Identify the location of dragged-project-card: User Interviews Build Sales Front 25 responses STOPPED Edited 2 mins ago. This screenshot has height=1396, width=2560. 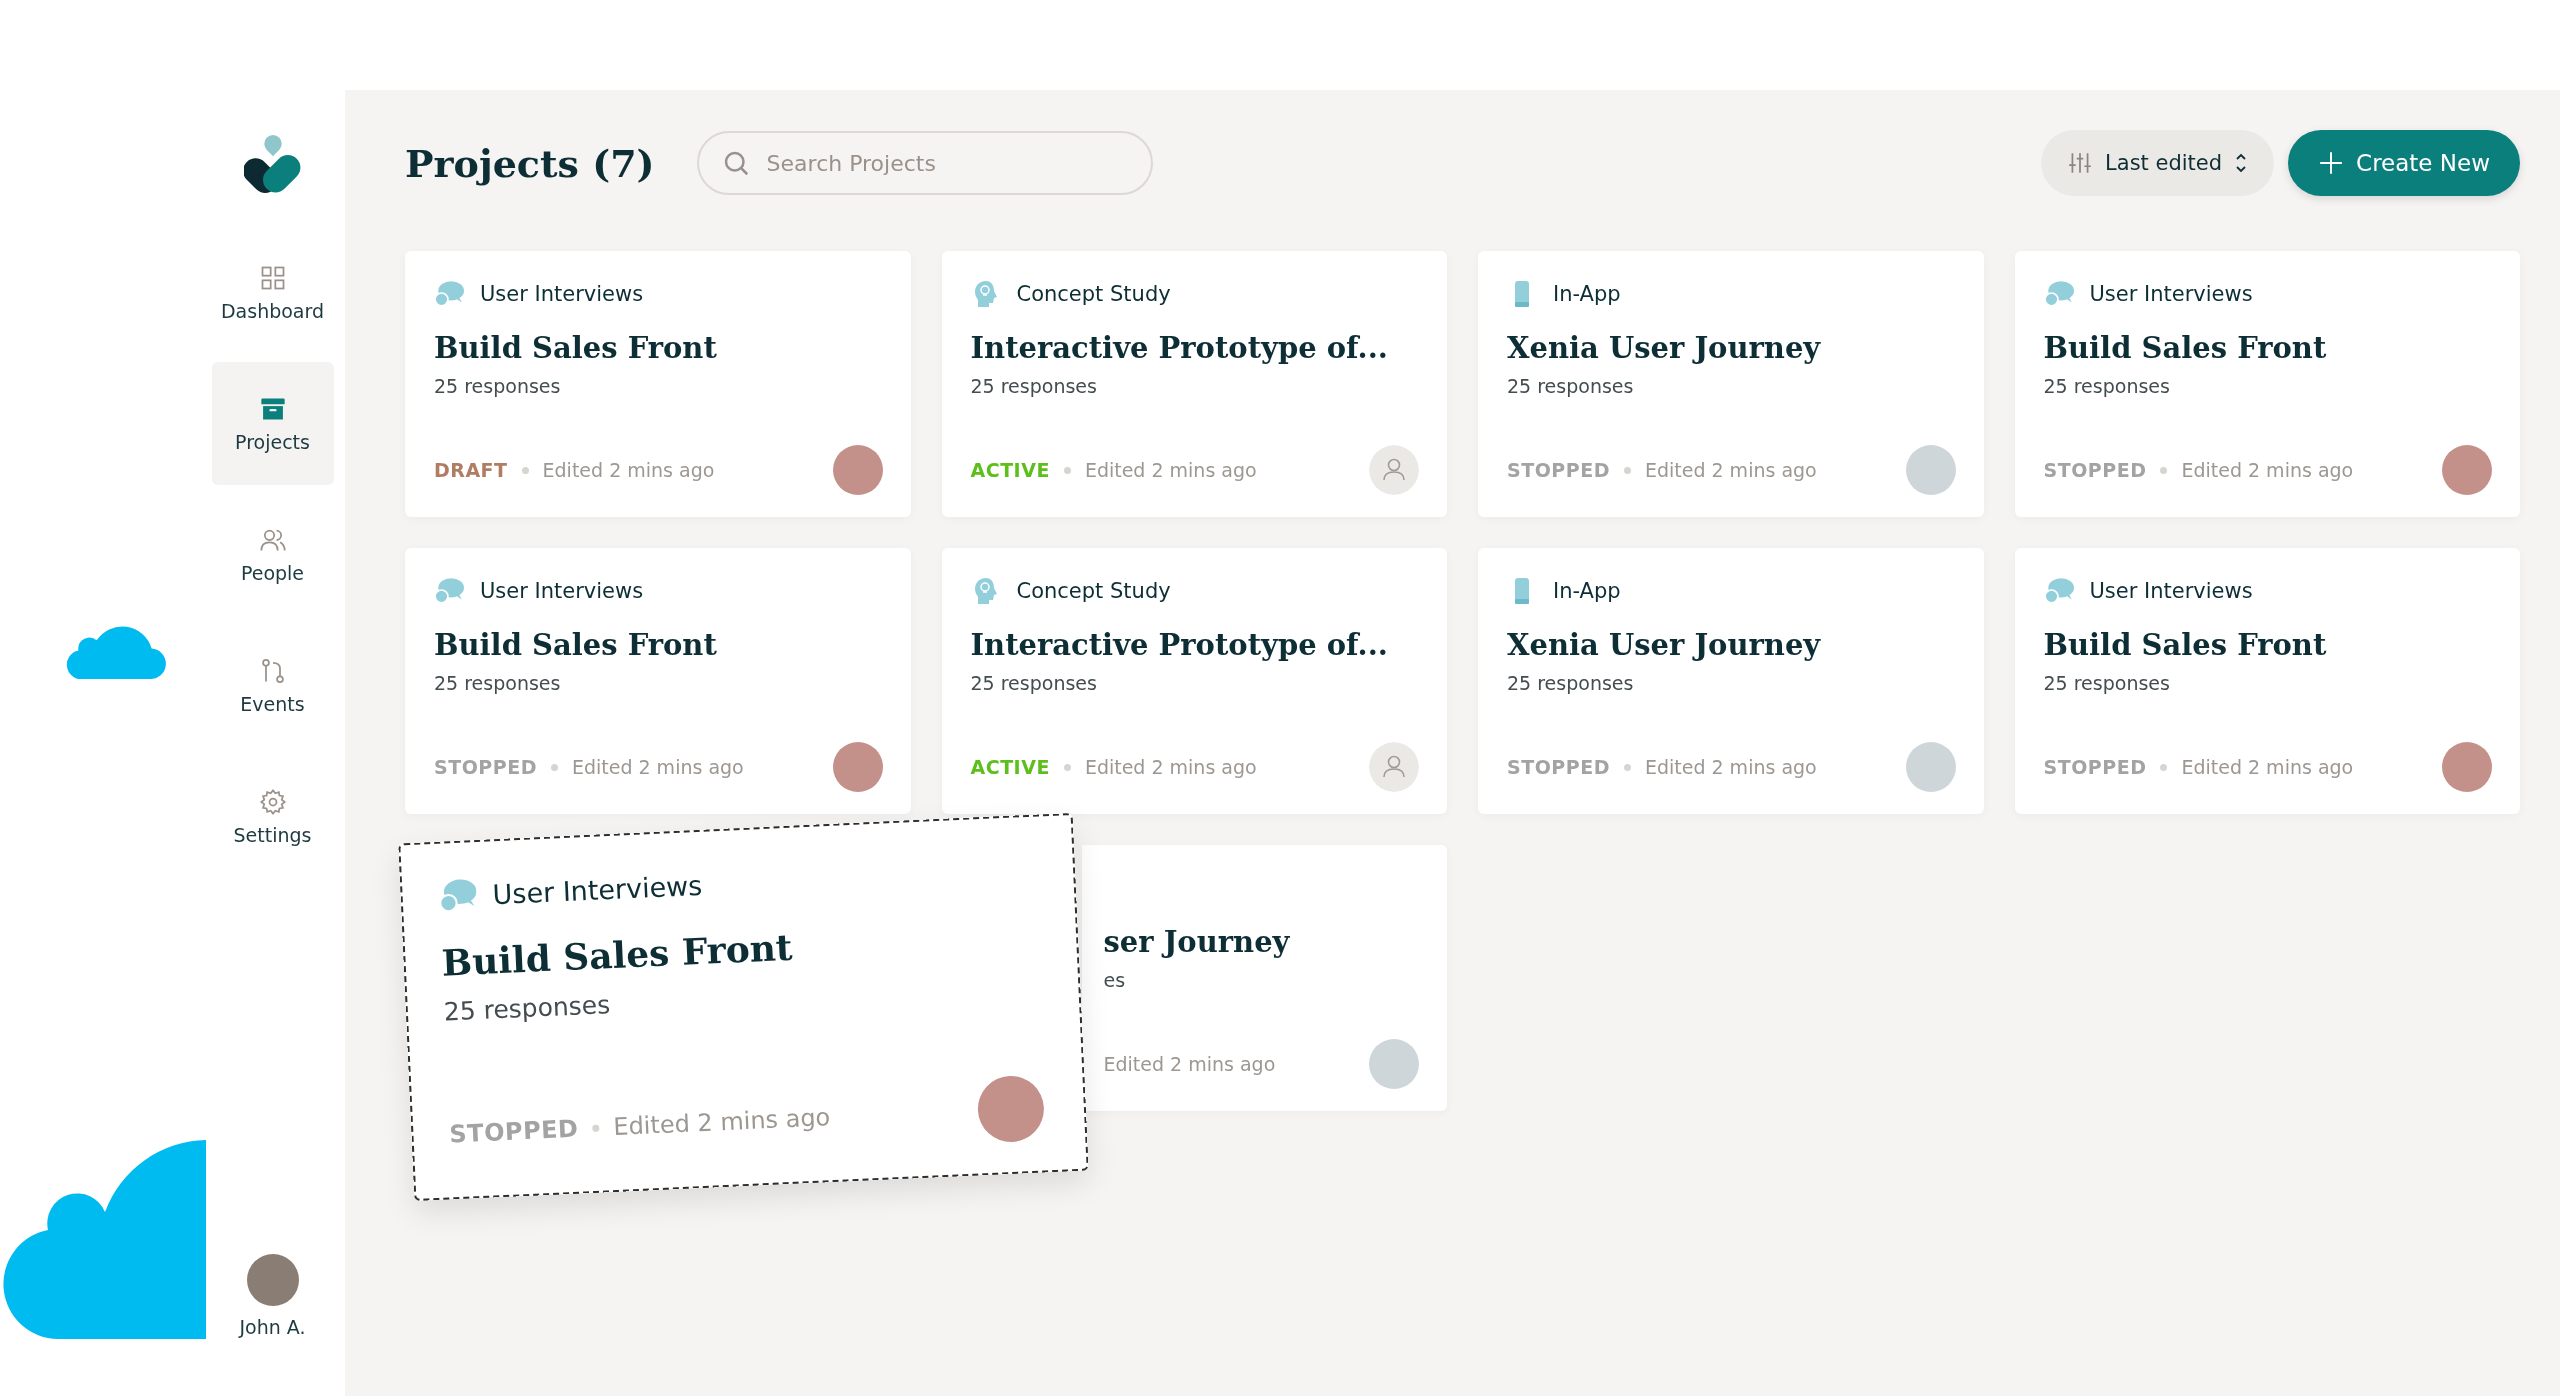
(743, 1007).